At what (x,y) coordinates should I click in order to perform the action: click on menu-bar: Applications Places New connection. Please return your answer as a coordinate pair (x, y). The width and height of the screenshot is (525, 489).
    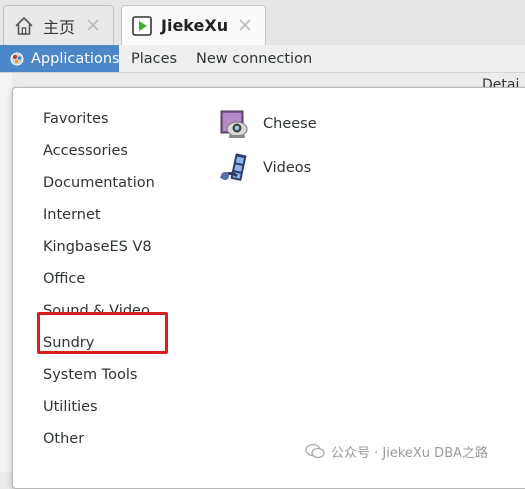
    Looking at the image, I should click on (262, 59).